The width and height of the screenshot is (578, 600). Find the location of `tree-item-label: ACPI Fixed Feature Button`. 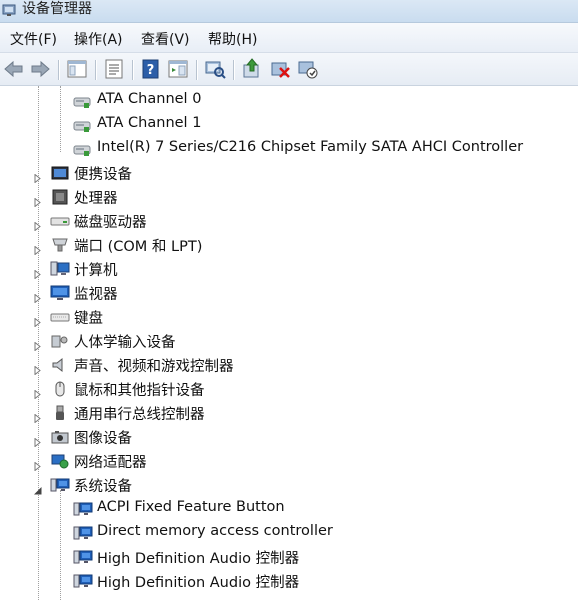

tree-item-label: ACPI Fixed Feature Button is located at coordinates (191, 507).